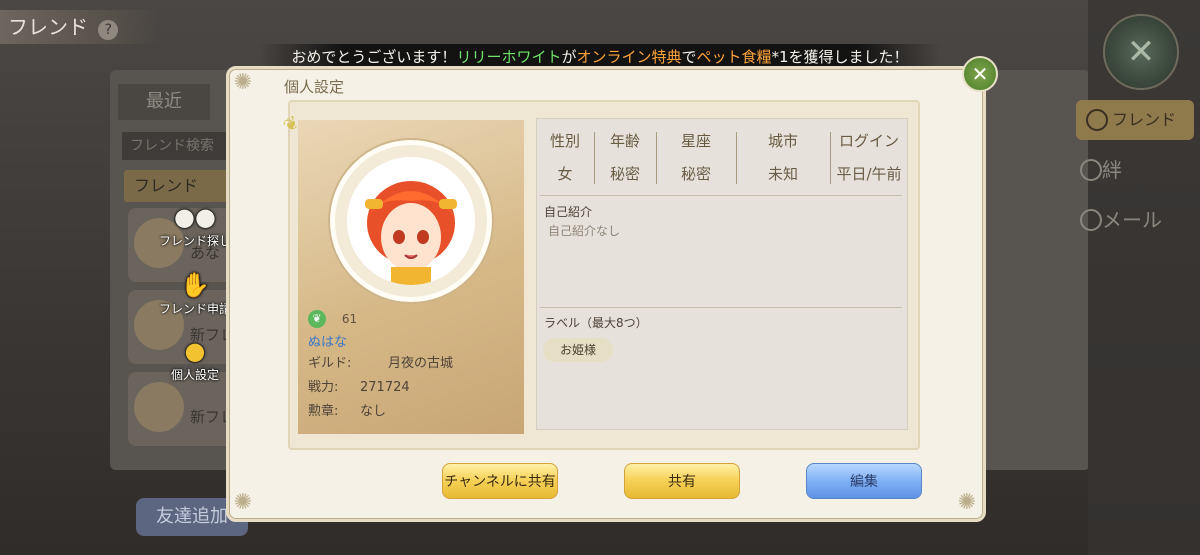  Describe the element at coordinates (565, 174) in the screenshot. I see `stat-value-gender: 女` at that location.